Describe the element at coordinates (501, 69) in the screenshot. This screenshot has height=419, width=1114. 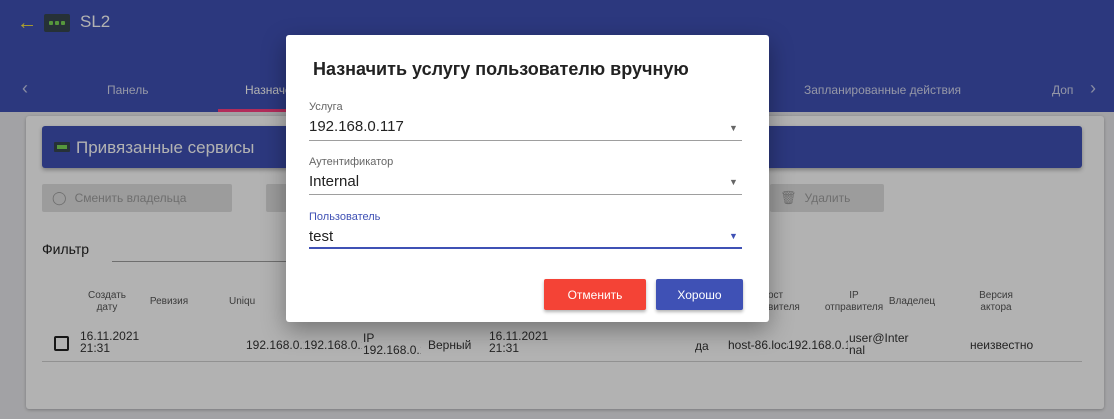
I see `dialog-title: Назначить услугу пользователю вручную` at that location.